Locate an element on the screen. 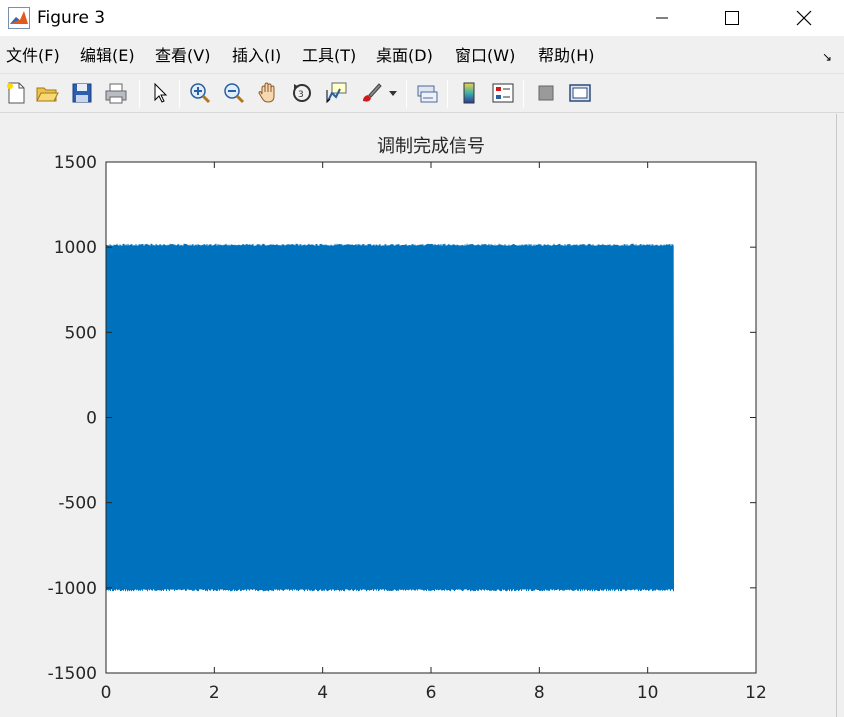  print-icon is located at coordinates (116, 93).